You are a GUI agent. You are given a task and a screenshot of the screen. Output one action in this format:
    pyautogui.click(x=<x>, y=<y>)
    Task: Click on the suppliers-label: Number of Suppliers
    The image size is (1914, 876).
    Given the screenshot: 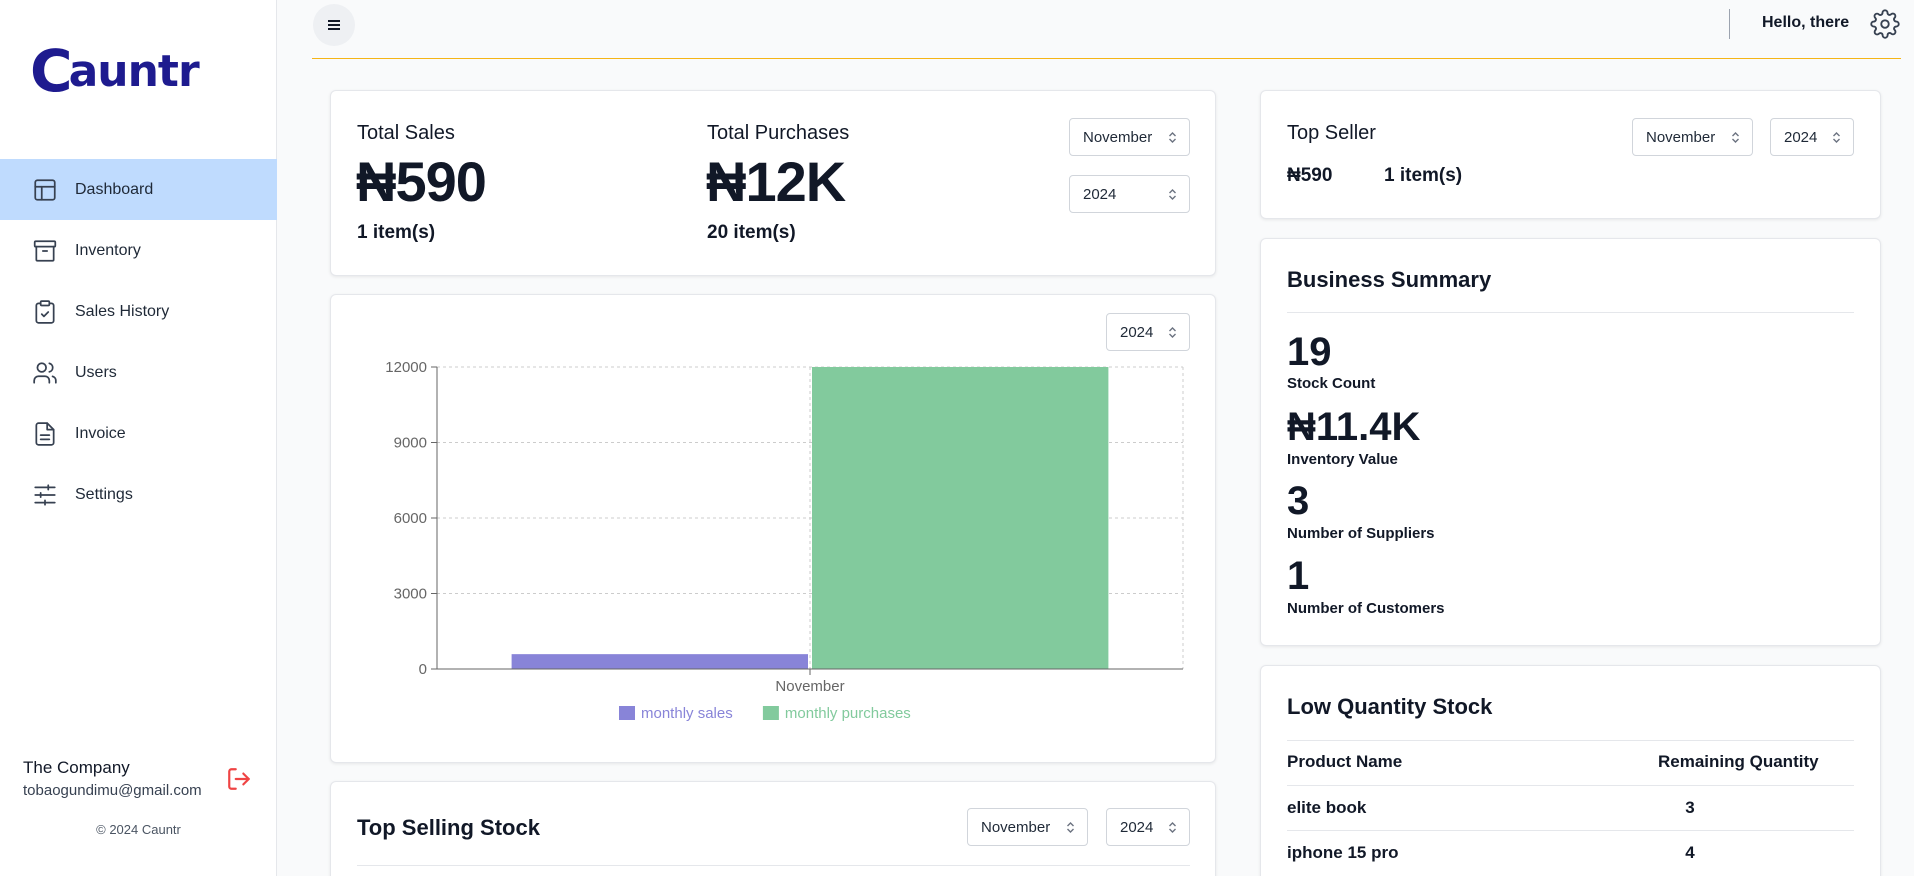 What is the action you would take?
    pyautogui.click(x=1361, y=533)
    